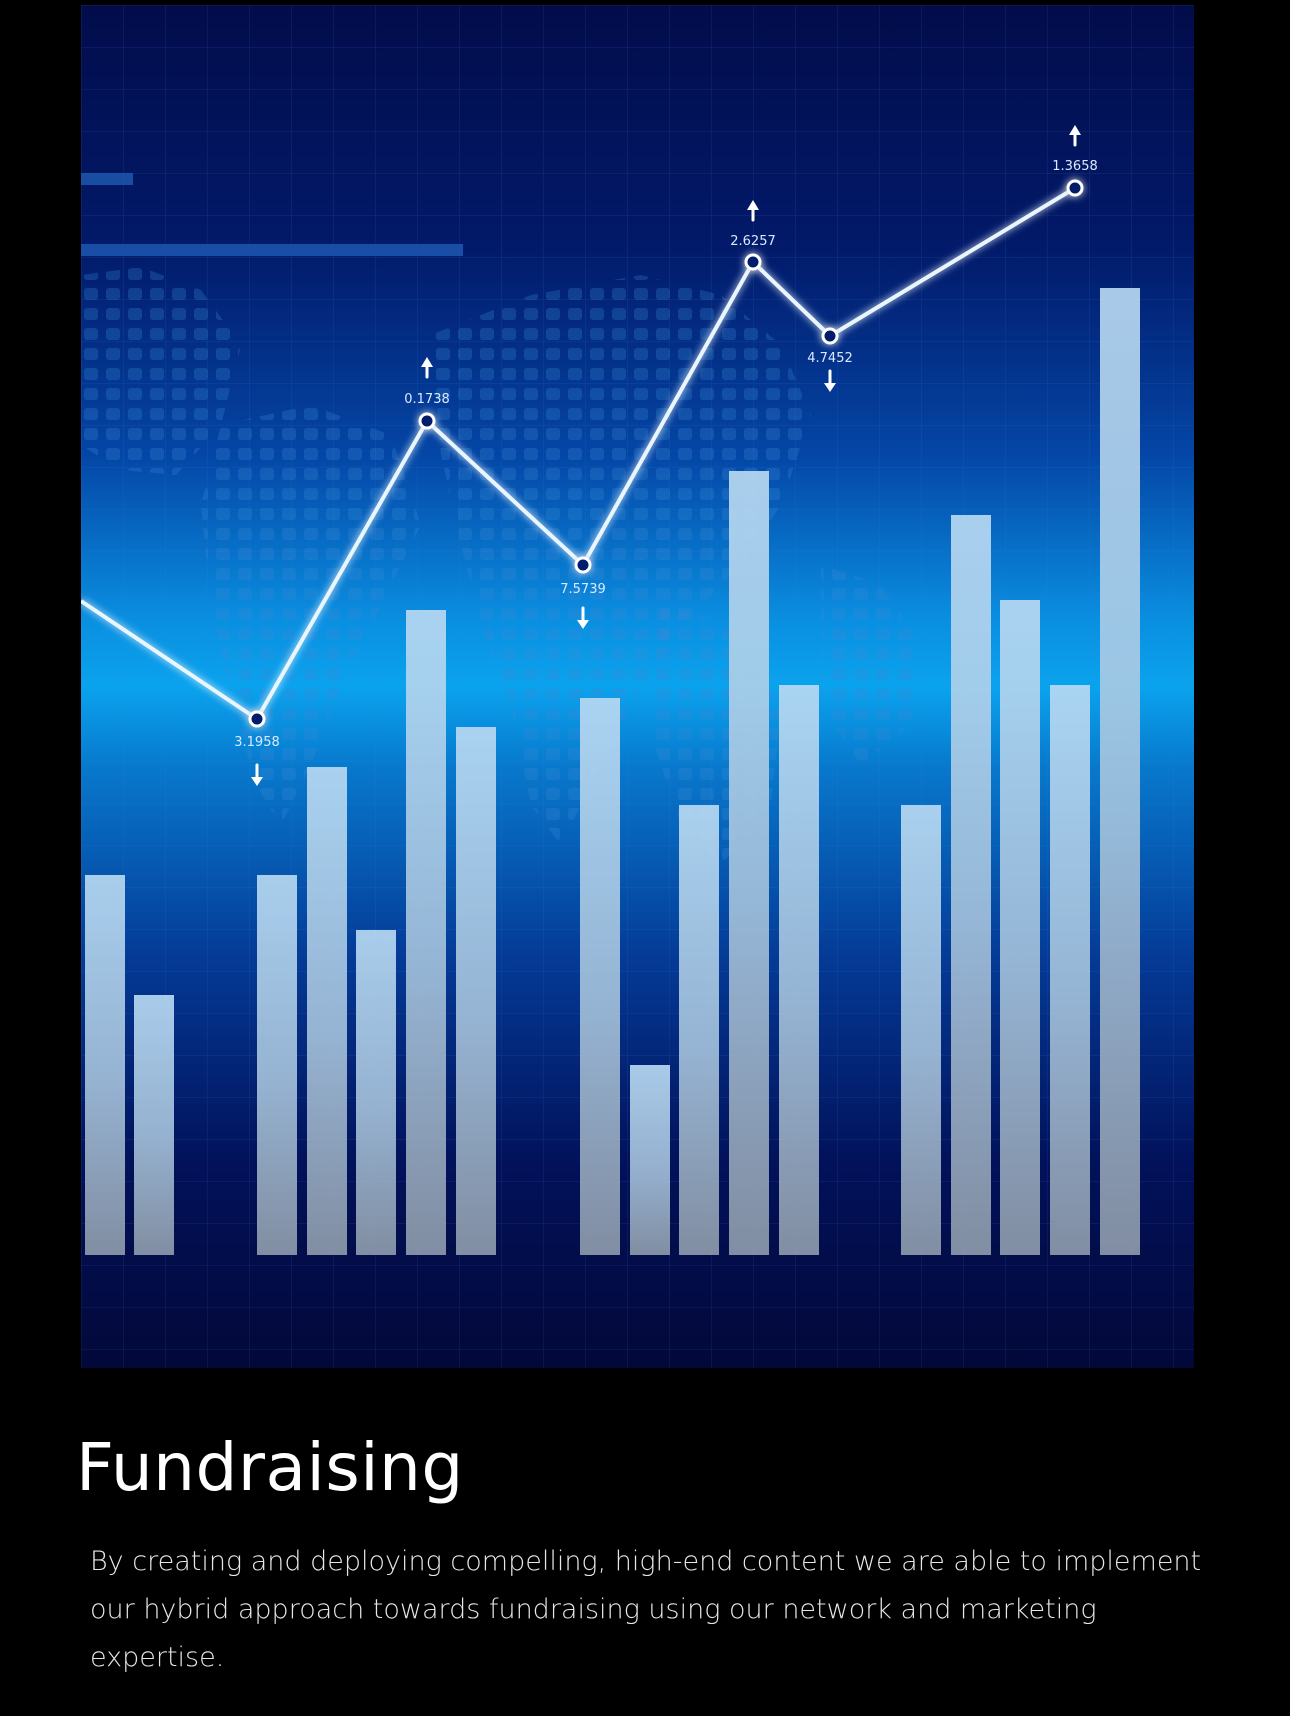 The width and height of the screenshot is (1290, 1716). I want to click on point-label: 1.3658, so click(1075, 166).